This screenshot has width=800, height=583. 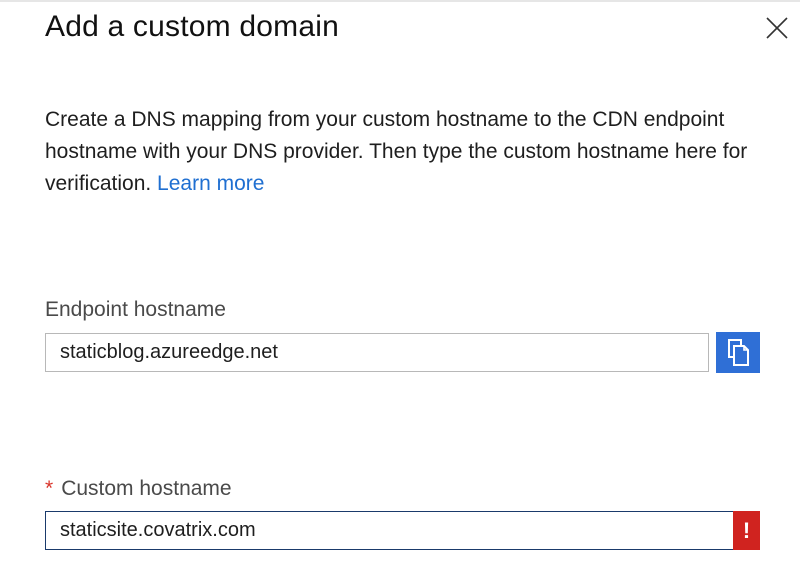 I want to click on custom-hostname-label-text: Custom hostname, so click(x=146, y=488).